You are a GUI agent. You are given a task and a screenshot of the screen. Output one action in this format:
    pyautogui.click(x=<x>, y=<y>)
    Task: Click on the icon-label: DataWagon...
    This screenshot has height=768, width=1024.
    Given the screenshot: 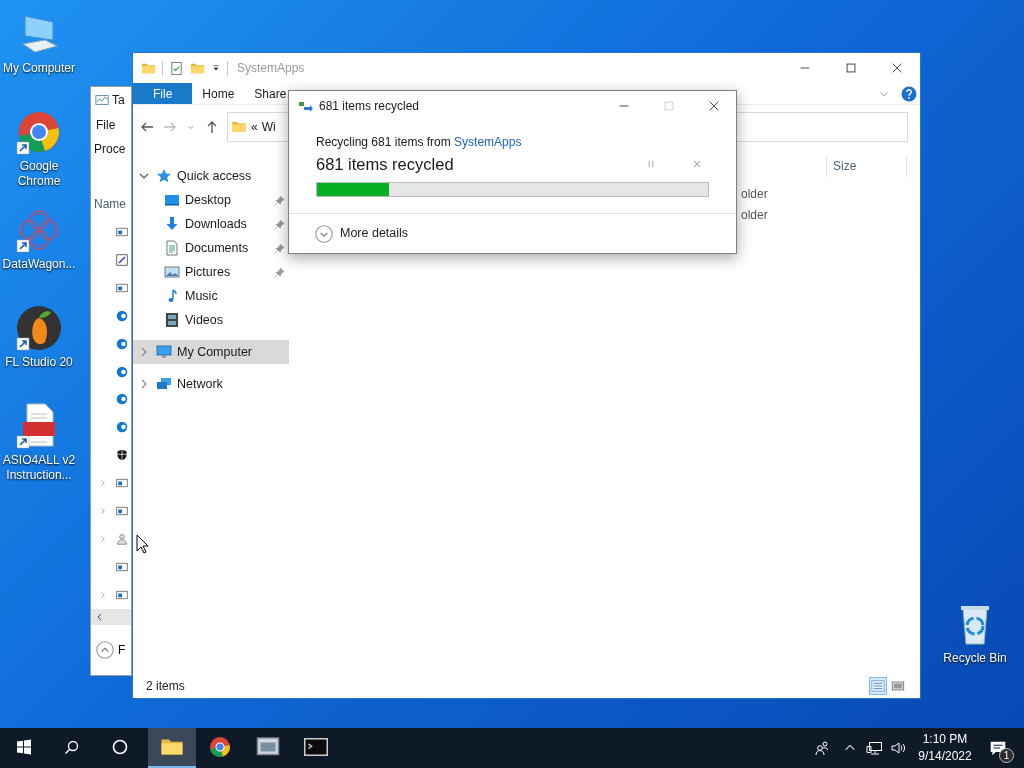 What is the action you would take?
    pyautogui.click(x=39, y=264)
    